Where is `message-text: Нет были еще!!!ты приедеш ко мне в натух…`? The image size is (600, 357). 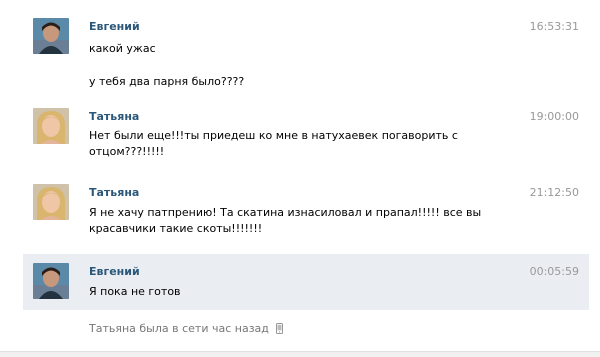 message-text: Нет были еще!!!ты приедеш ко мне в натух… is located at coordinates (273, 143).